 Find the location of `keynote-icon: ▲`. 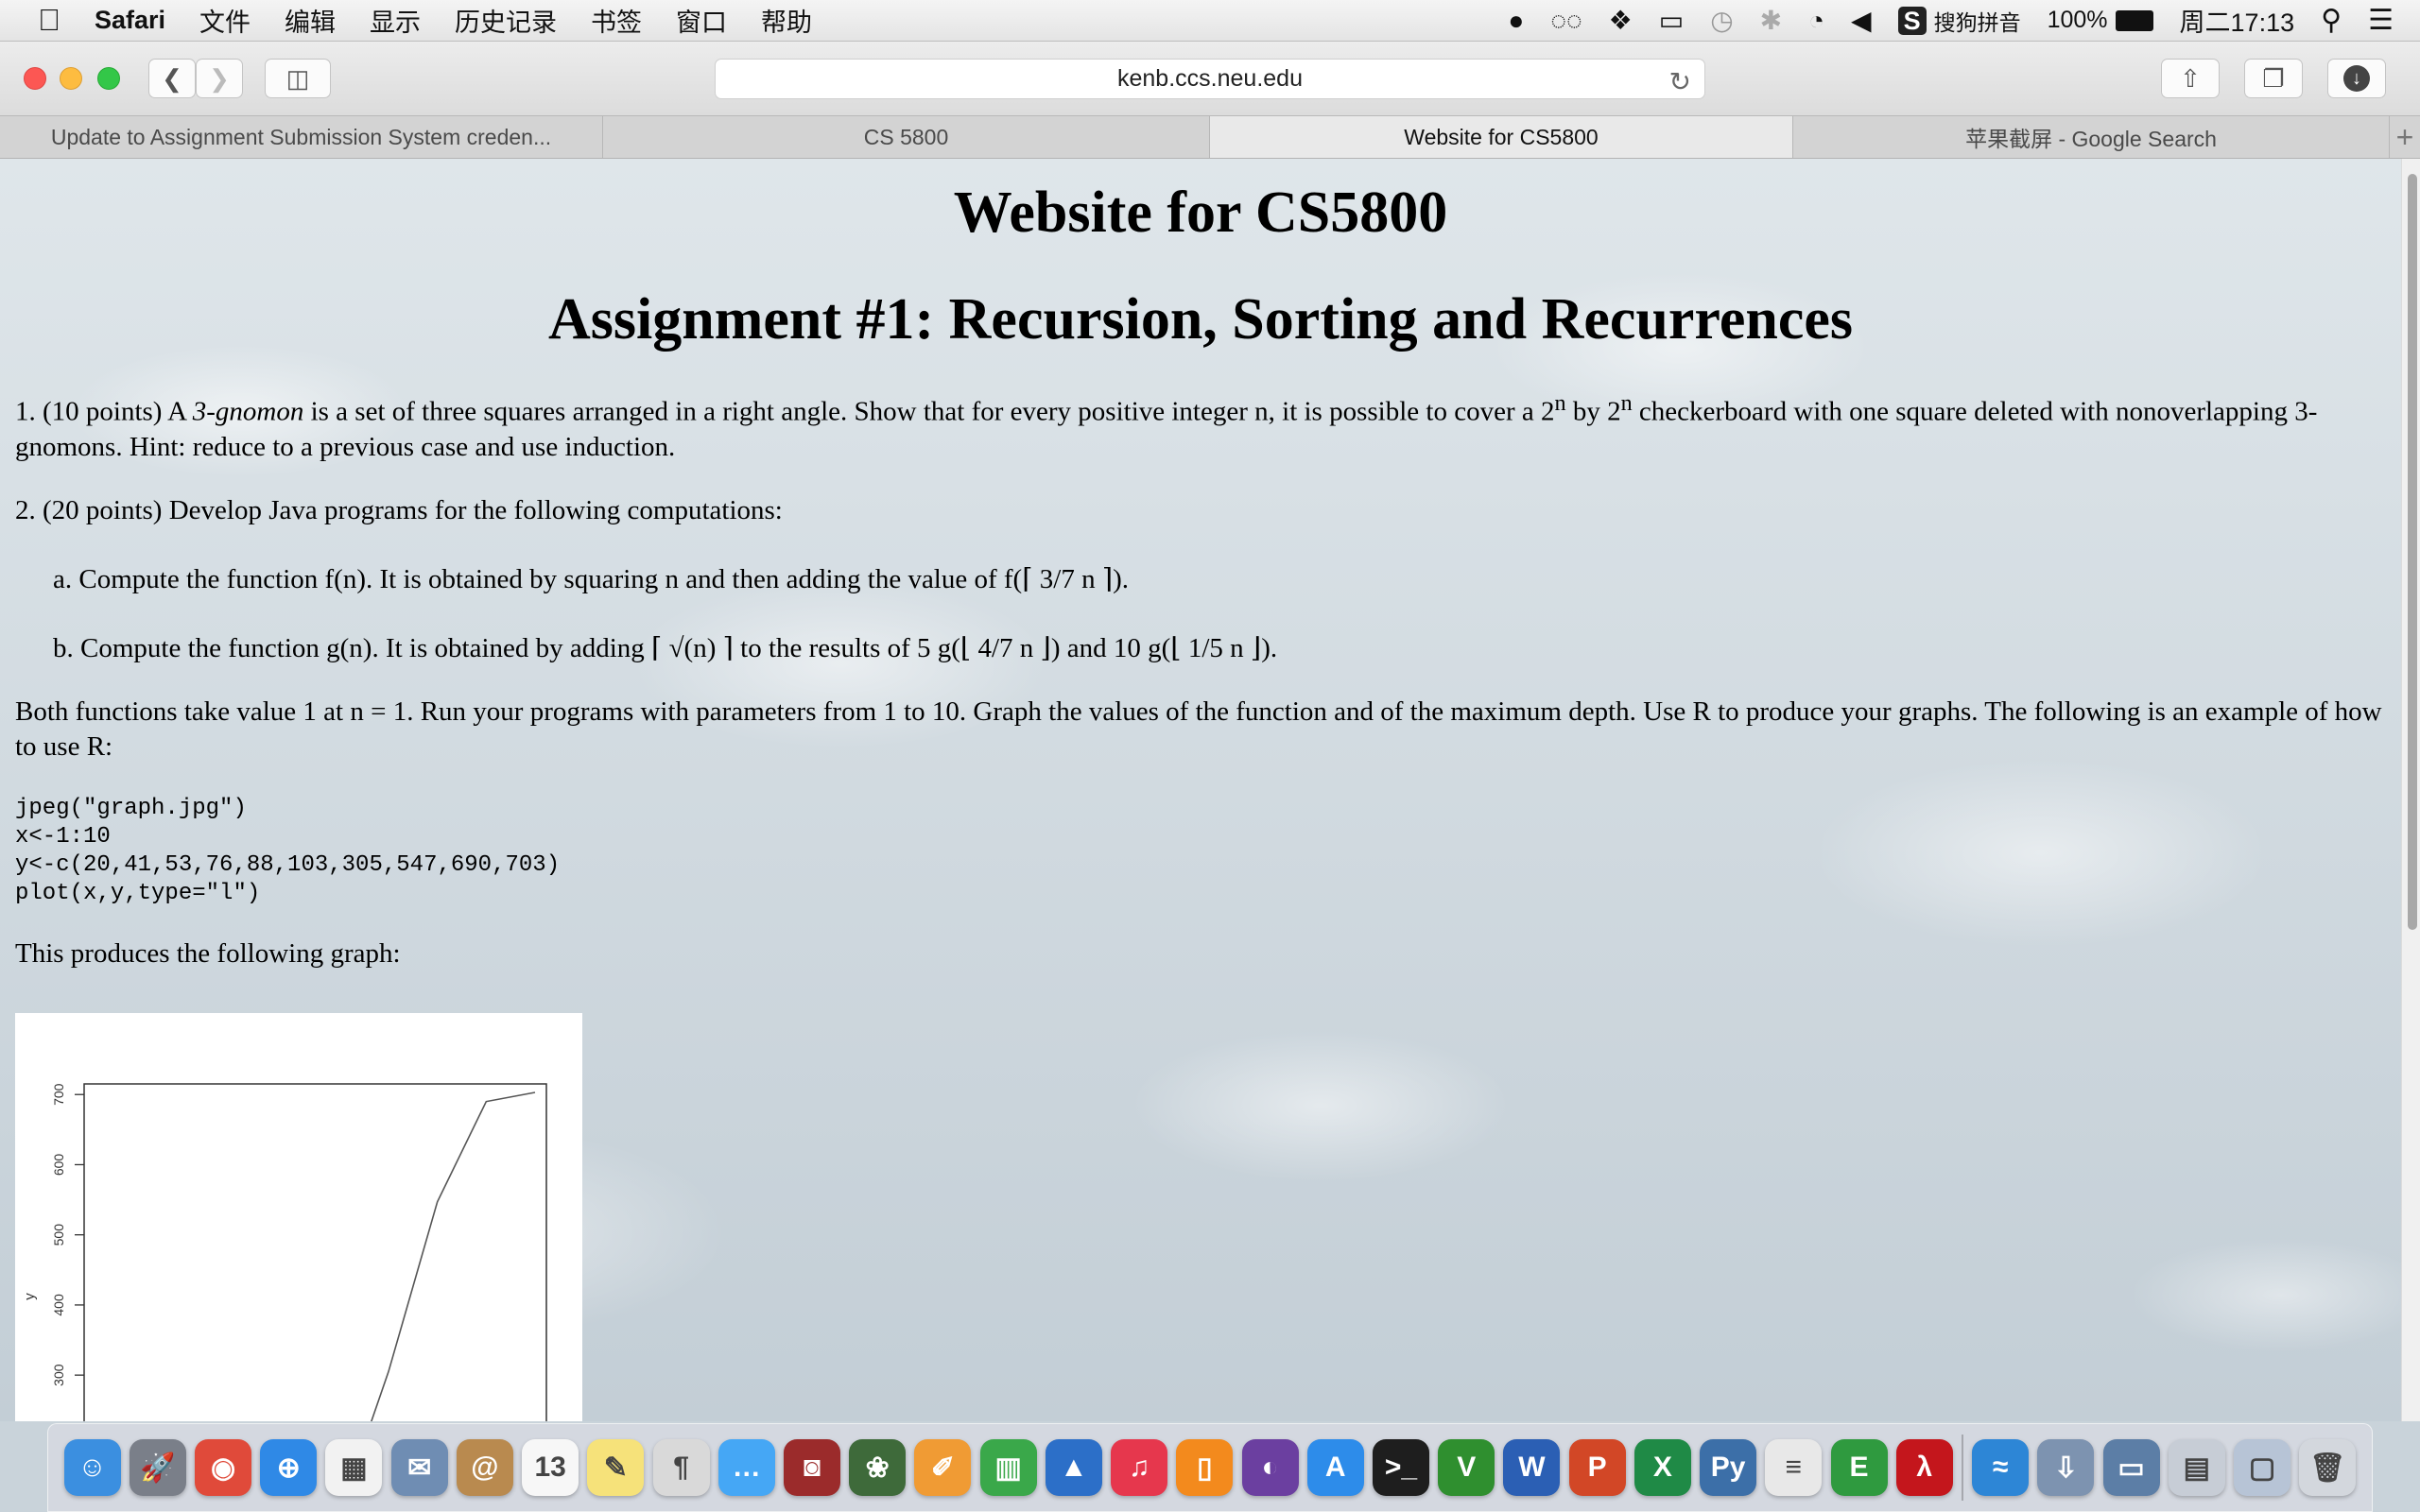

keynote-icon: ▲ is located at coordinates (1073, 1467).